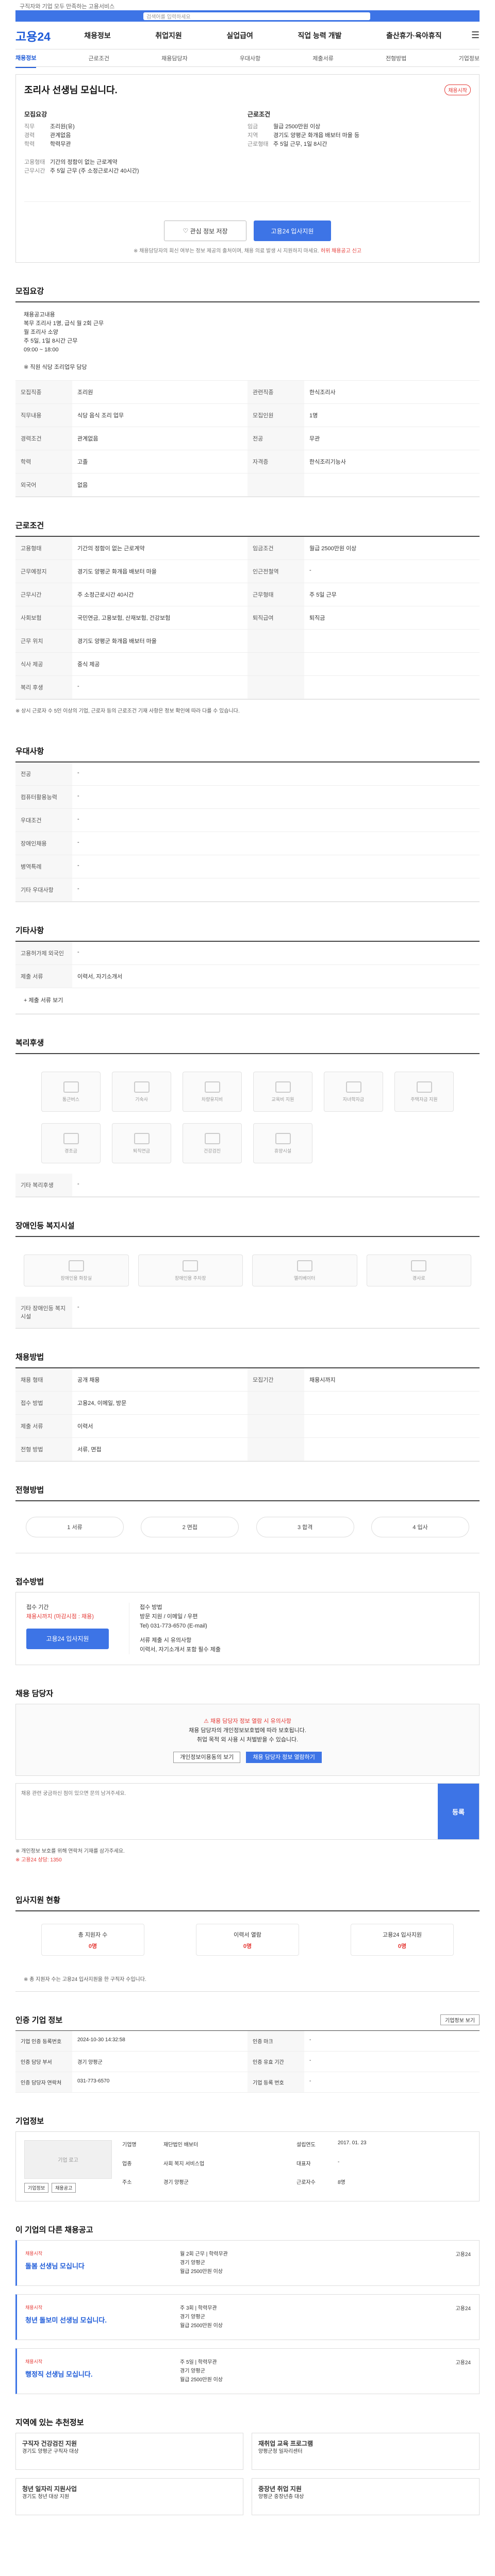 The image size is (495, 2576). I want to click on job-meta: 주 5일 | 학력무관 경기 양평군 월급 2500만원 이상, so click(201, 2371).